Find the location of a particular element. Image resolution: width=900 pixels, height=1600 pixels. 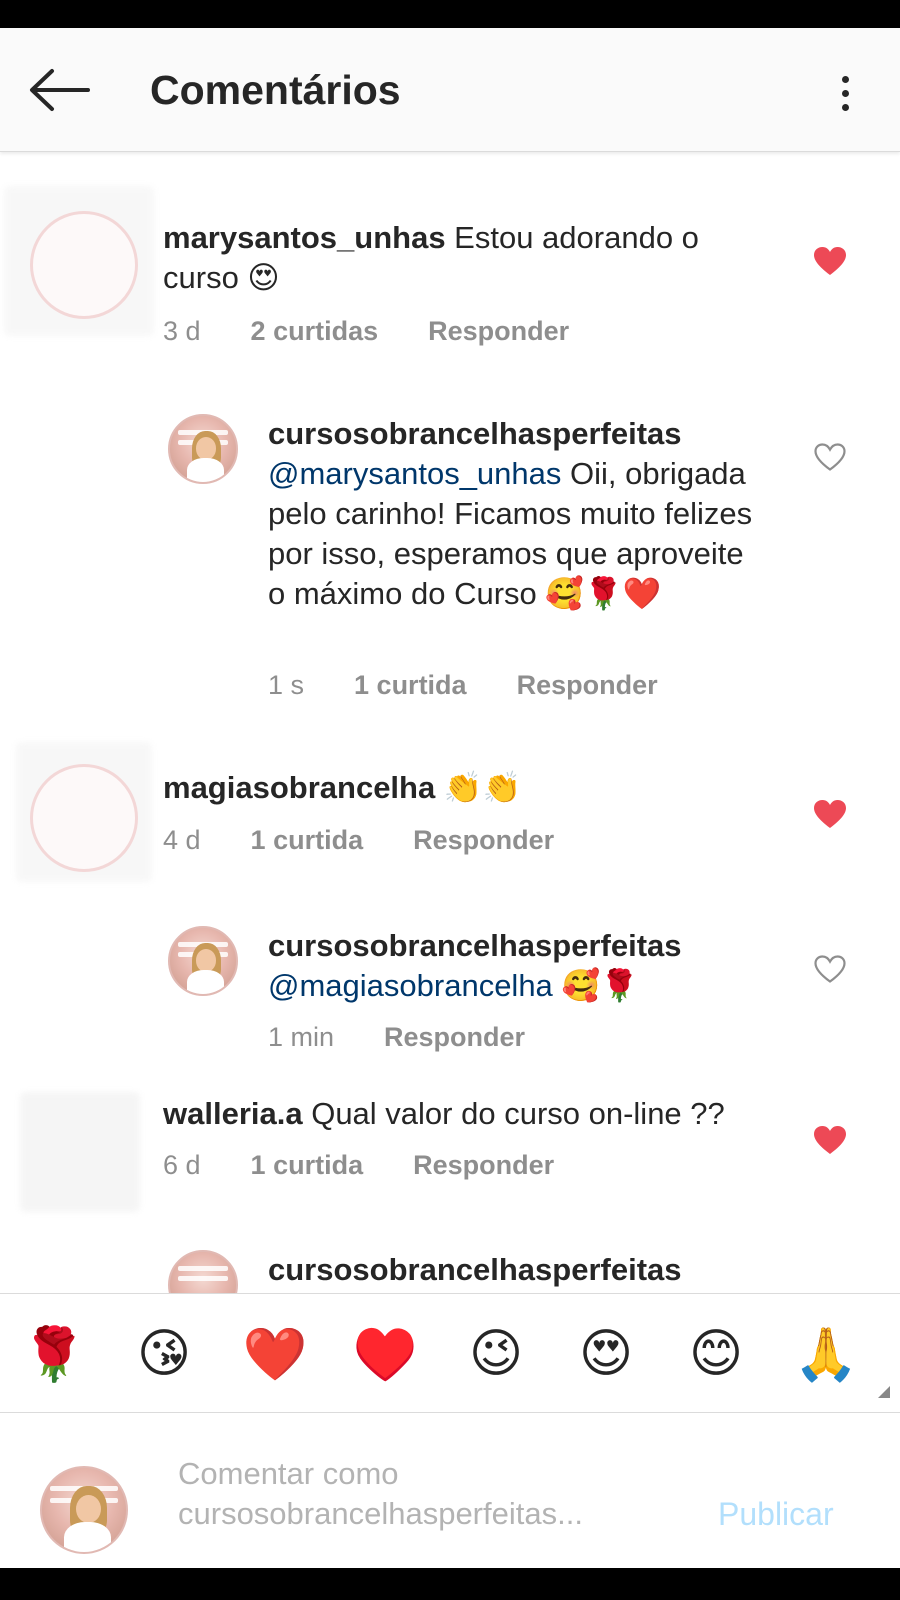

comment-meta: 1 min Responder is located at coordinates (396, 1037).